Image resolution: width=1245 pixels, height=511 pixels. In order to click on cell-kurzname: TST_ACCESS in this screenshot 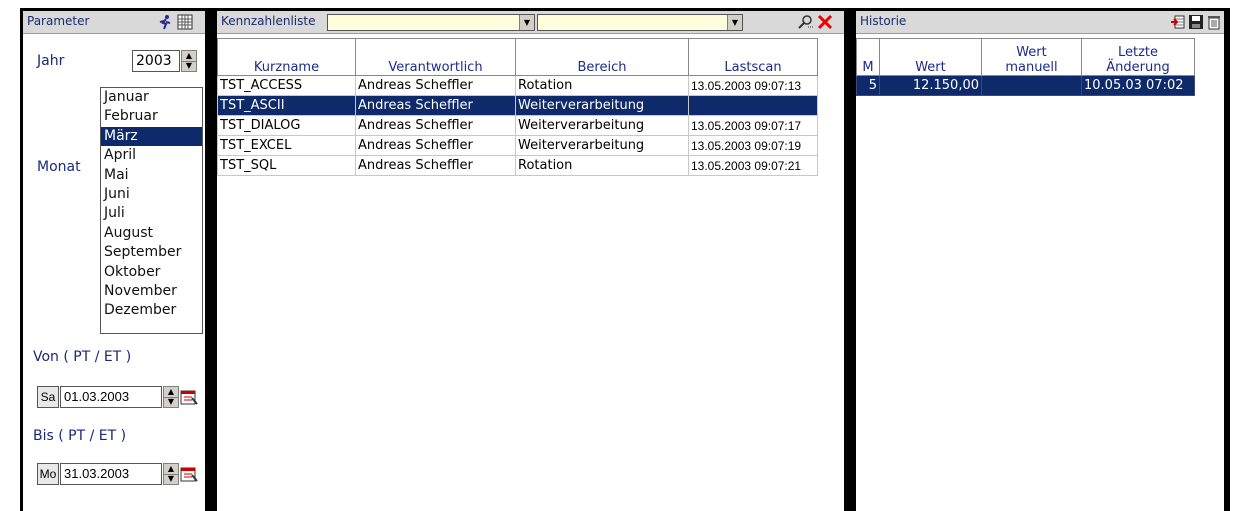, I will do `click(286, 85)`.